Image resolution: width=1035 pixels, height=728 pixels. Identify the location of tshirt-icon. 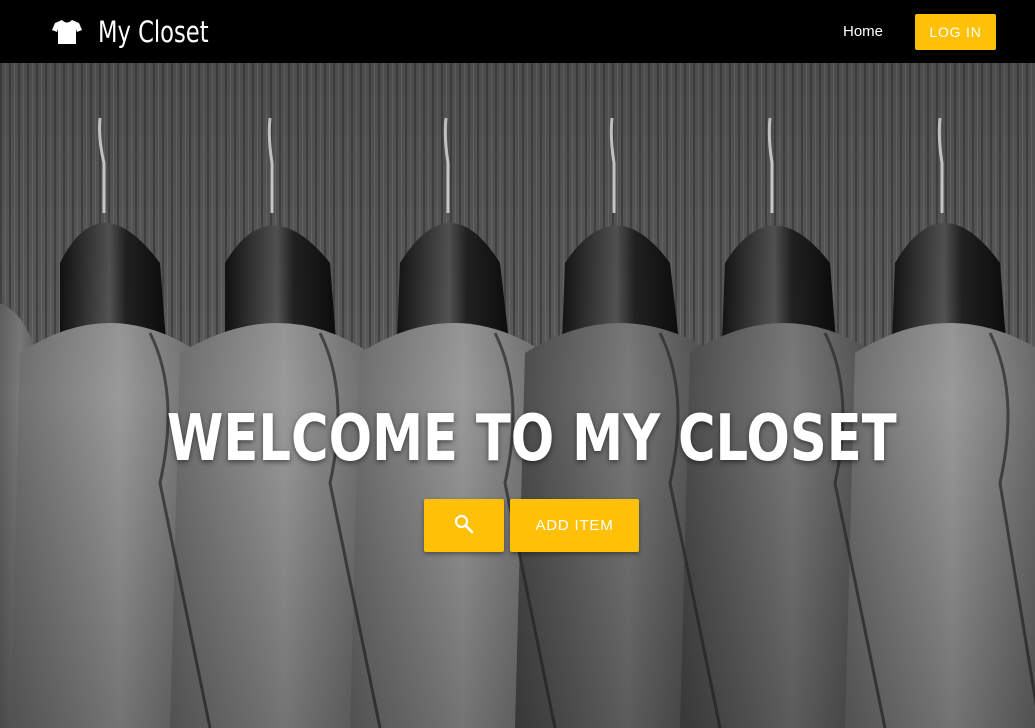
(67, 32).